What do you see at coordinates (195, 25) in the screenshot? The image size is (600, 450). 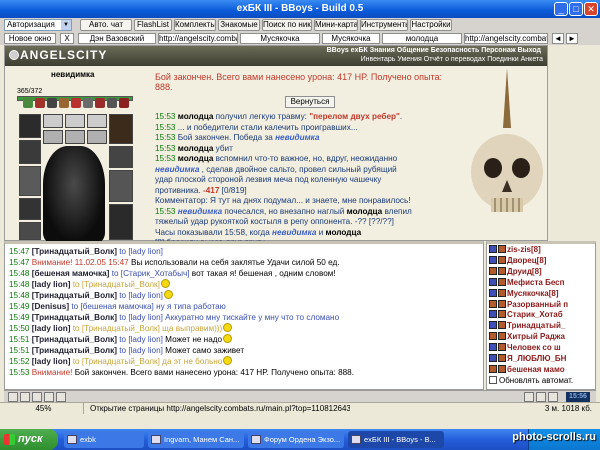 I see `kits-button: Комплекты` at bounding box center [195, 25].